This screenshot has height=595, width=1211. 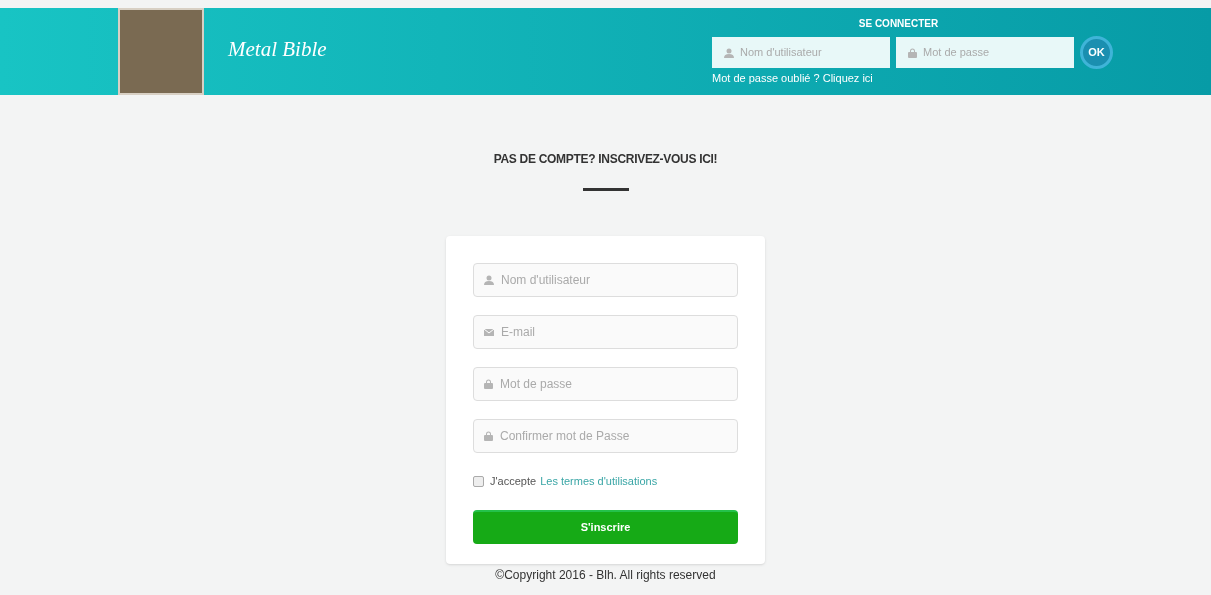 What do you see at coordinates (605, 526) in the screenshot?
I see `signup-button: S'inscrire` at bounding box center [605, 526].